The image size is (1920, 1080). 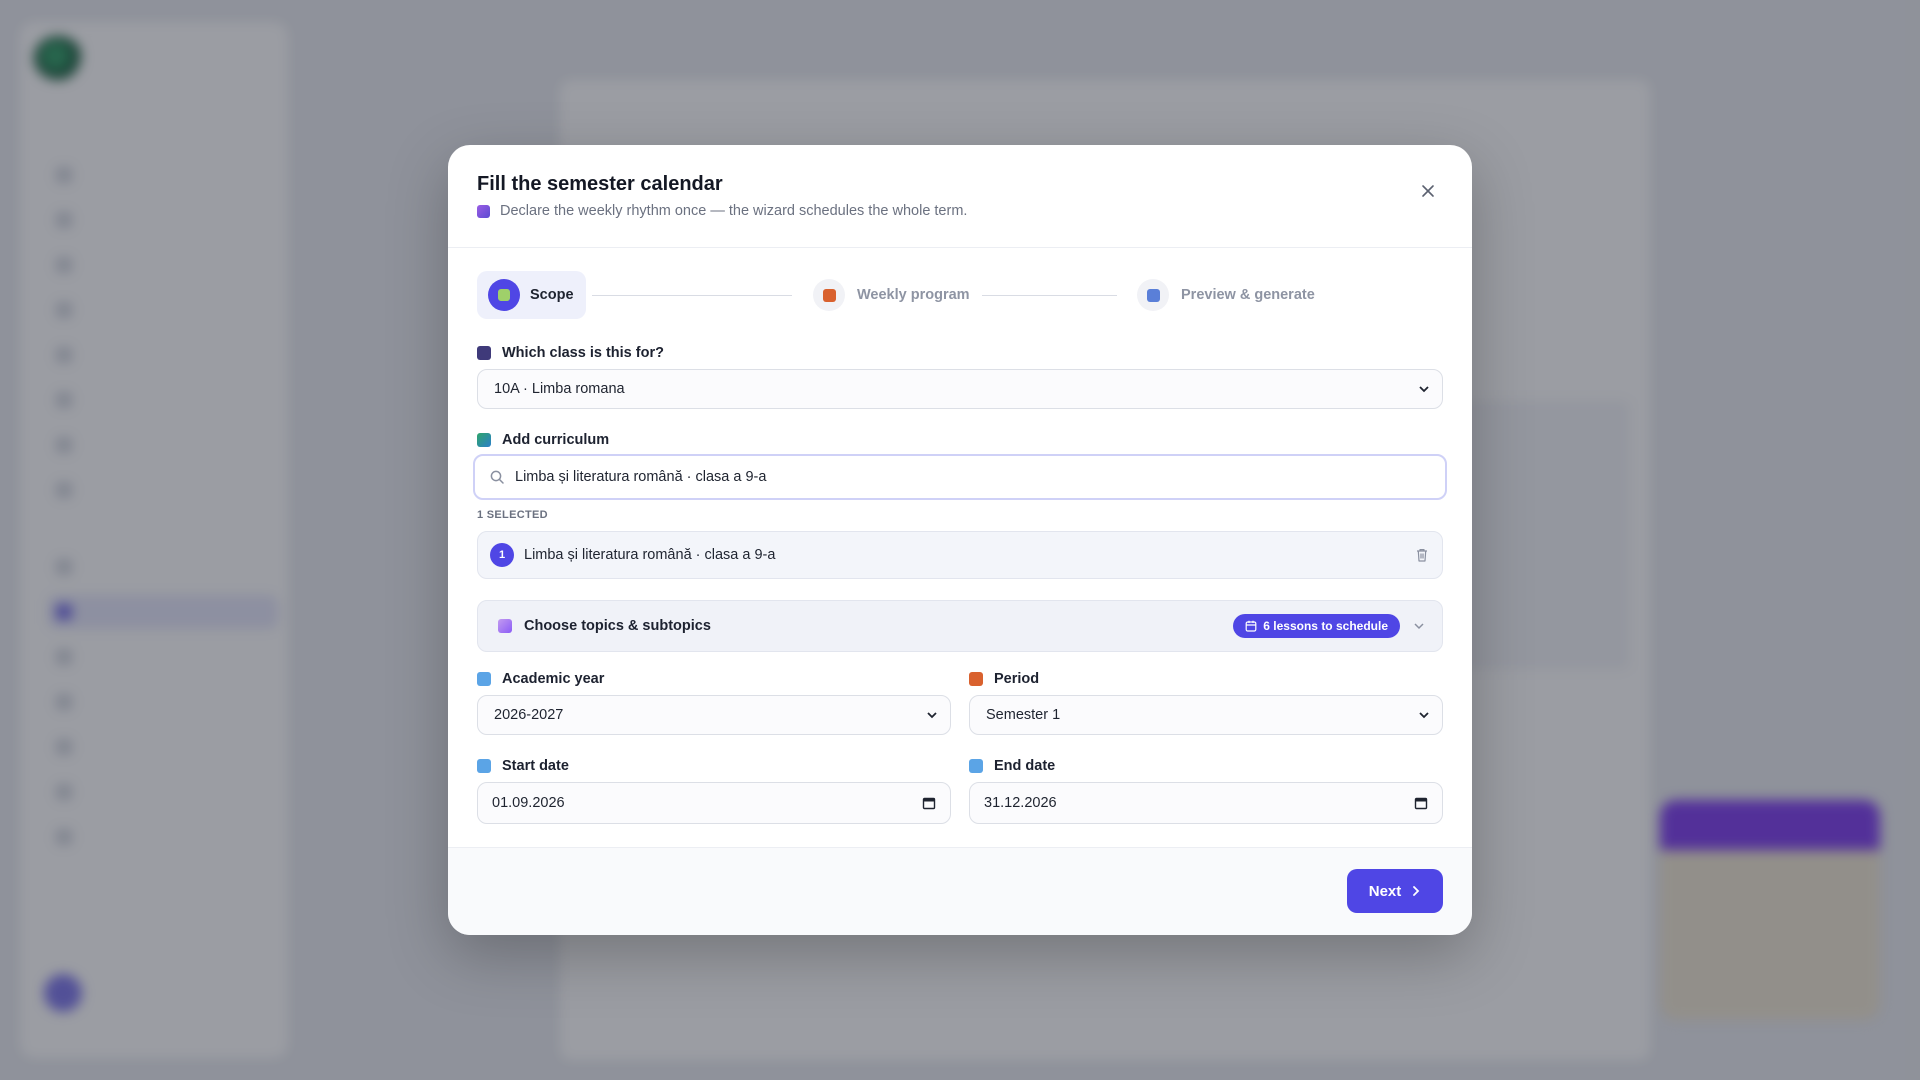 What do you see at coordinates (559, 389) in the screenshot?
I see `class-select-value: 10A · Limba romana` at bounding box center [559, 389].